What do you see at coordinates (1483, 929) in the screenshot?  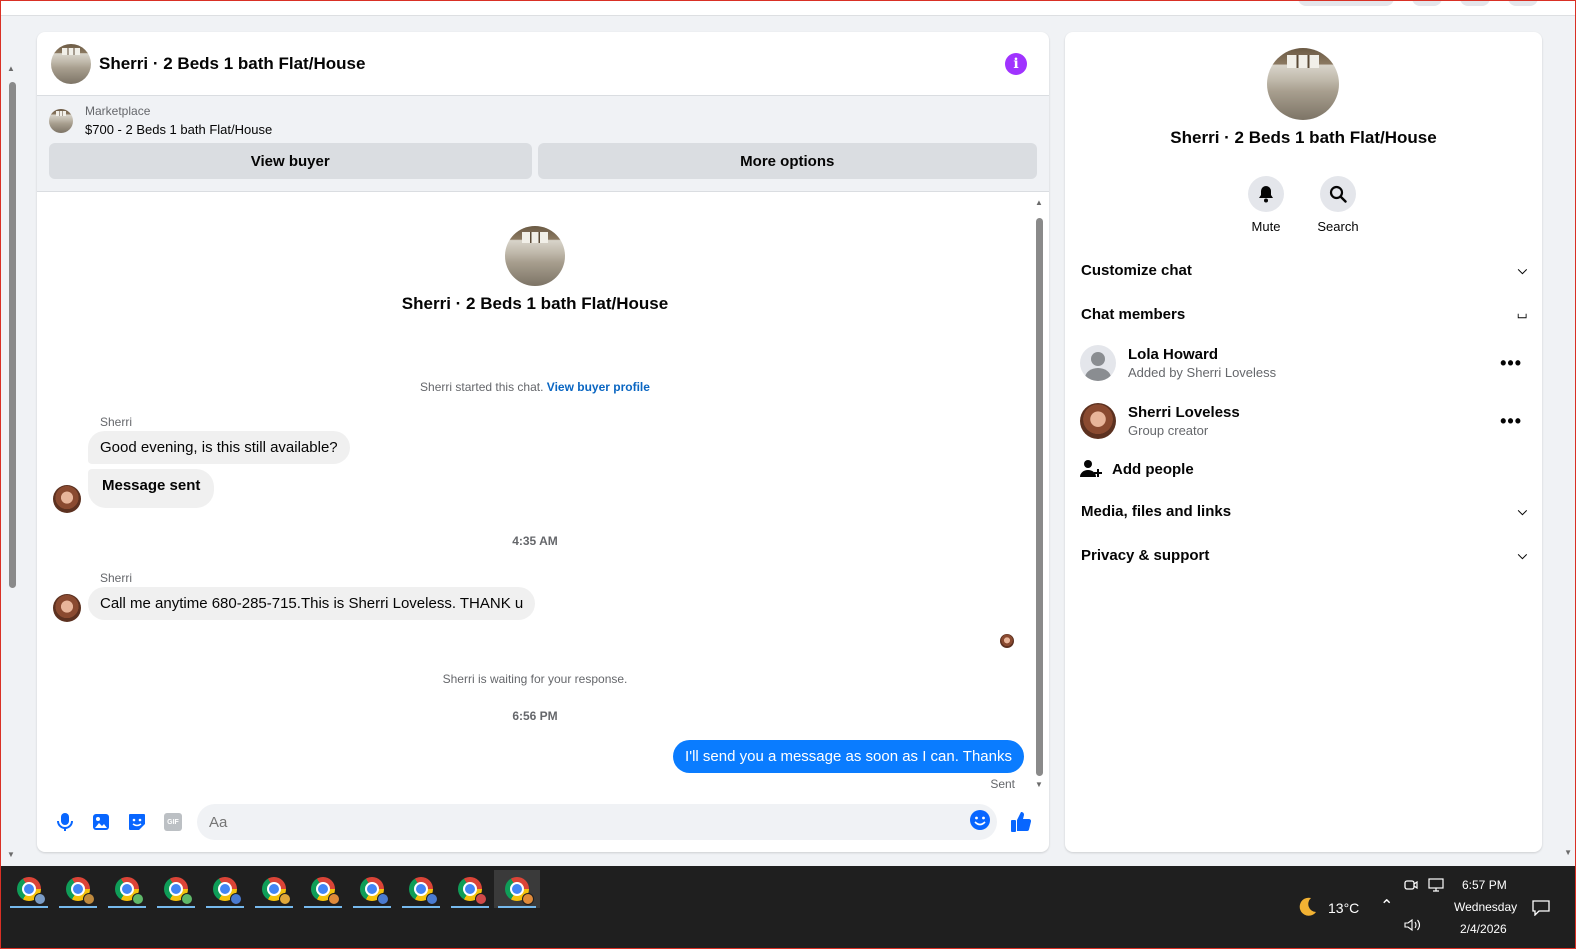 I see `clock-date: 2/4/2026` at bounding box center [1483, 929].